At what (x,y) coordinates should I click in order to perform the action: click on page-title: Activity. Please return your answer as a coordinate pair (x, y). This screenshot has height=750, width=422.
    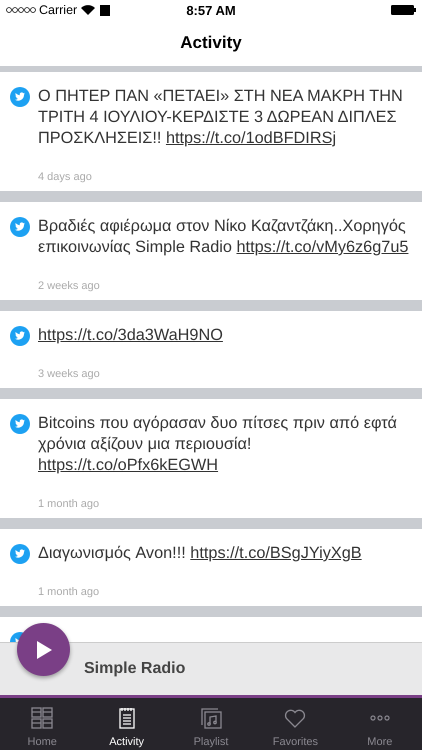
    Looking at the image, I should click on (211, 43).